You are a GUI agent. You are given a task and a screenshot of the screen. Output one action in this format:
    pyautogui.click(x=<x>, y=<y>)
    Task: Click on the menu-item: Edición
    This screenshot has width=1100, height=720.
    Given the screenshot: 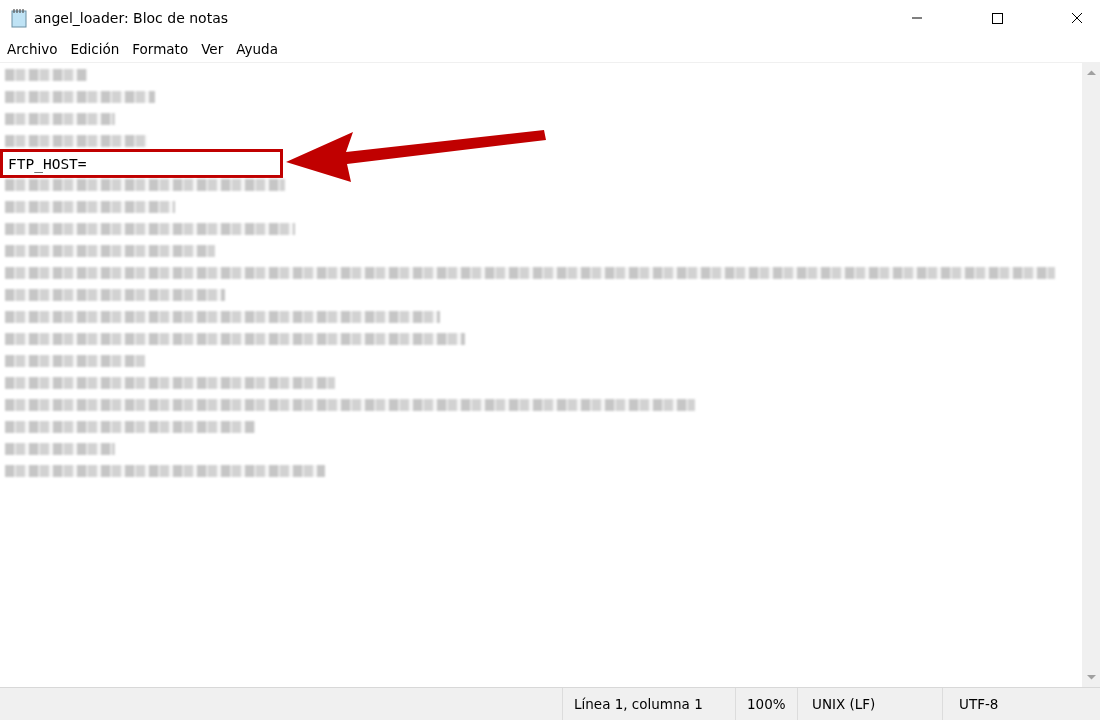 What is the action you would take?
    pyautogui.click(x=95, y=49)
    